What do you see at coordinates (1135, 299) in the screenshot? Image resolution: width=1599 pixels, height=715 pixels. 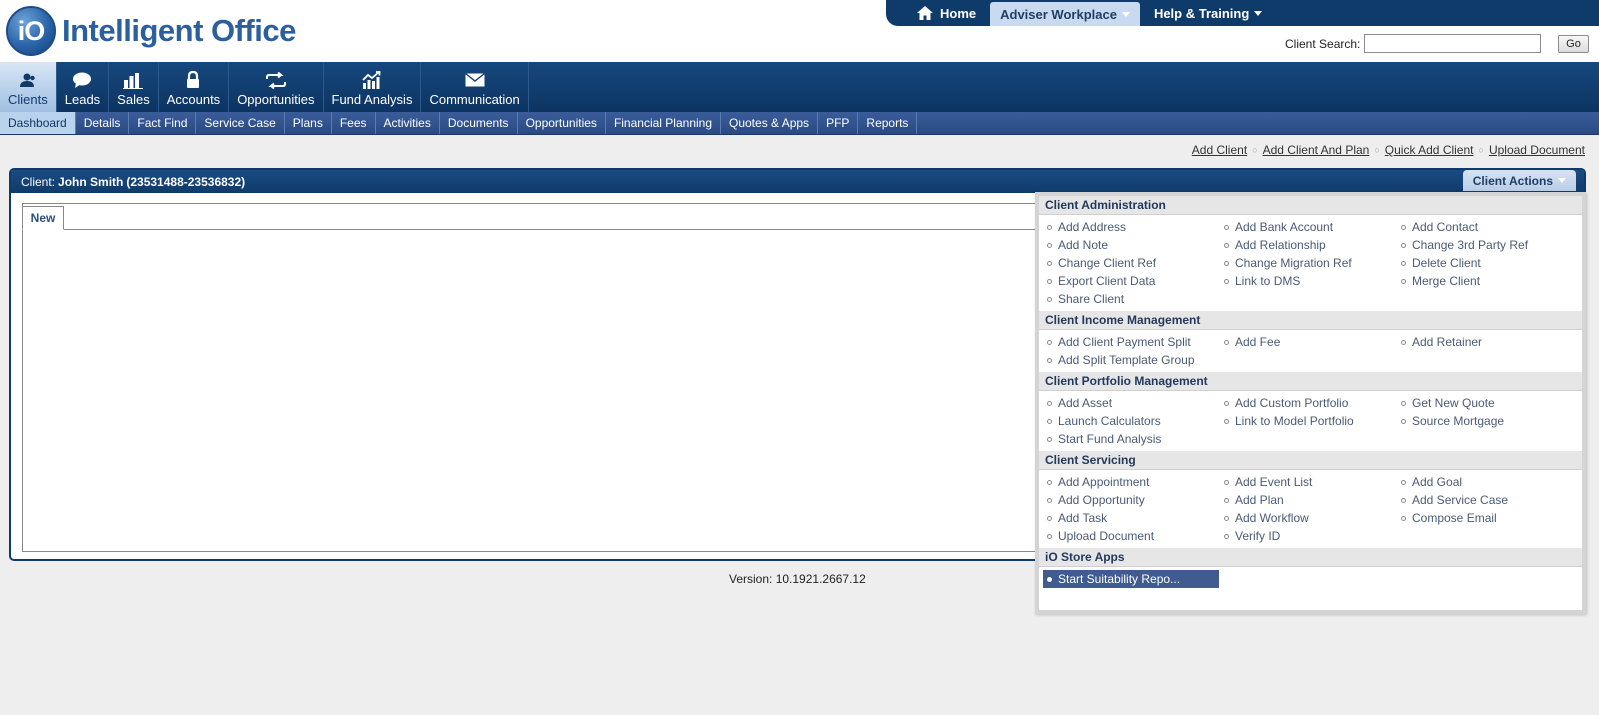 I see `menu-item: Share Client` at bounding box center [1135, 299].